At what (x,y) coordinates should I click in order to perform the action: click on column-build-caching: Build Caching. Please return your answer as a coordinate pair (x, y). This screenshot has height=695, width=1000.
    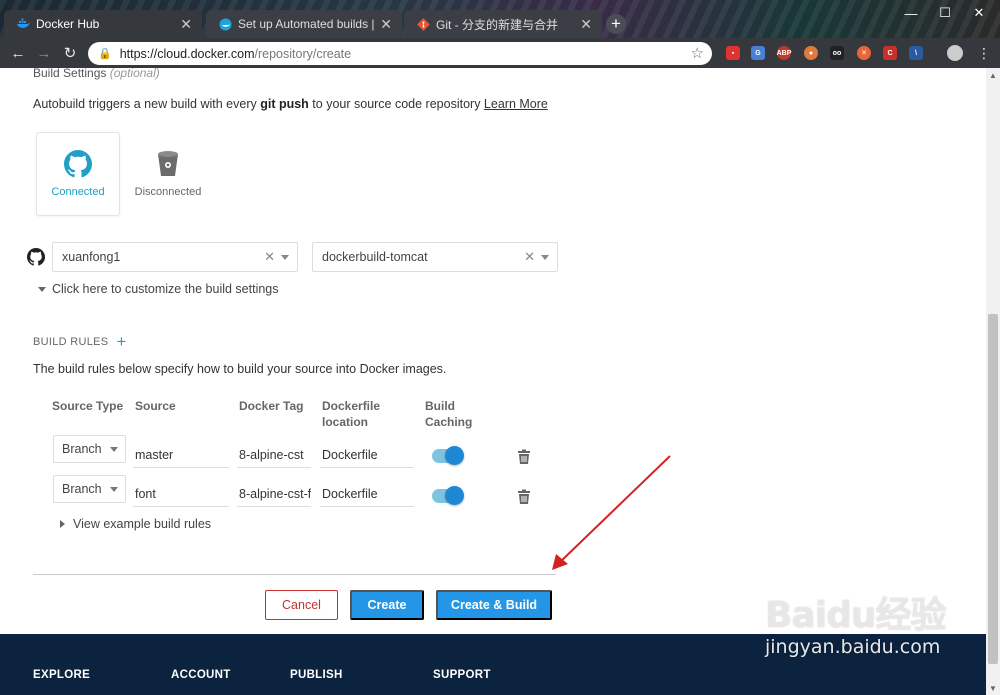
    Looking at the image, I should click on (449, 414).